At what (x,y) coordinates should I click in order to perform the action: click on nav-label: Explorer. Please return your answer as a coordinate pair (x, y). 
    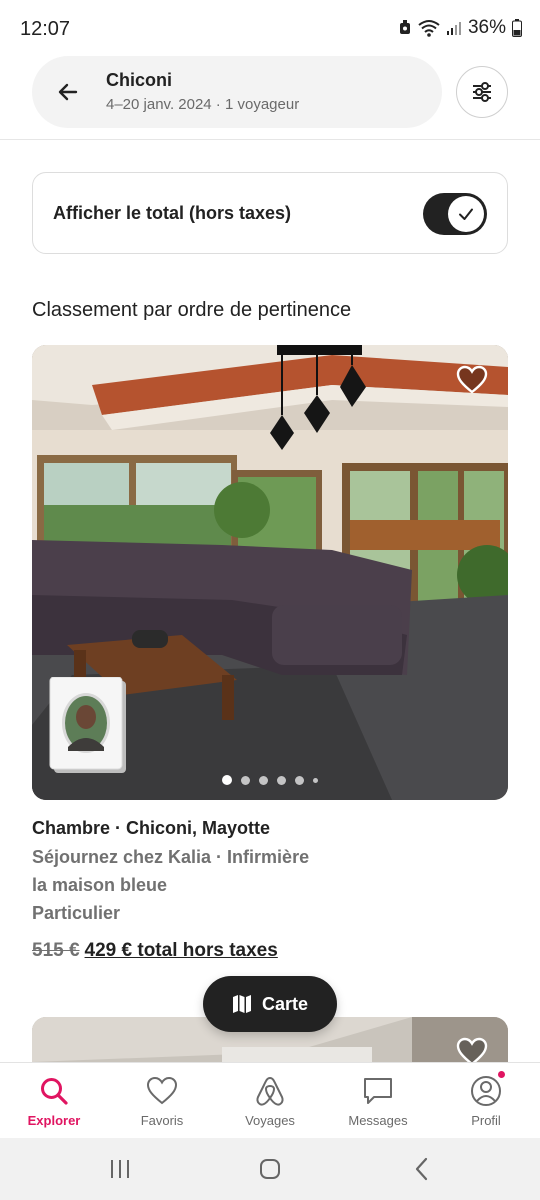
    Looking at the image, I should click on (54, 1120).